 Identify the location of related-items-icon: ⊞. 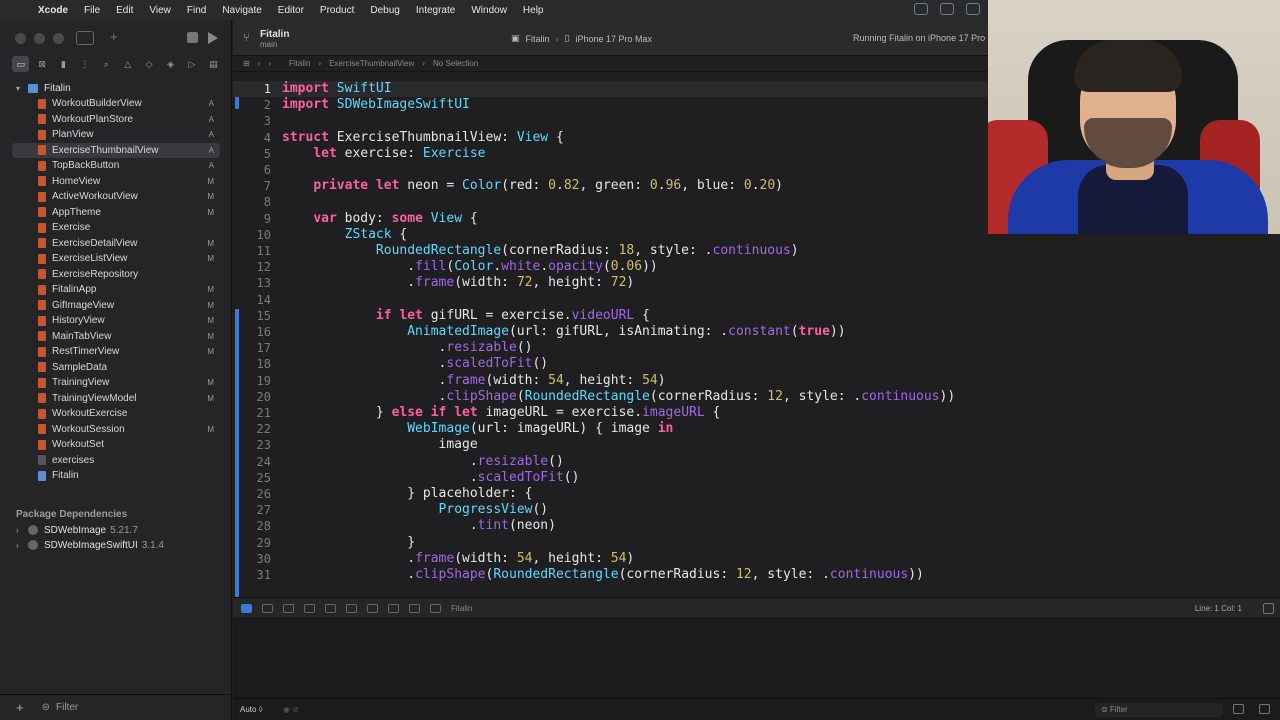
(246, 63).